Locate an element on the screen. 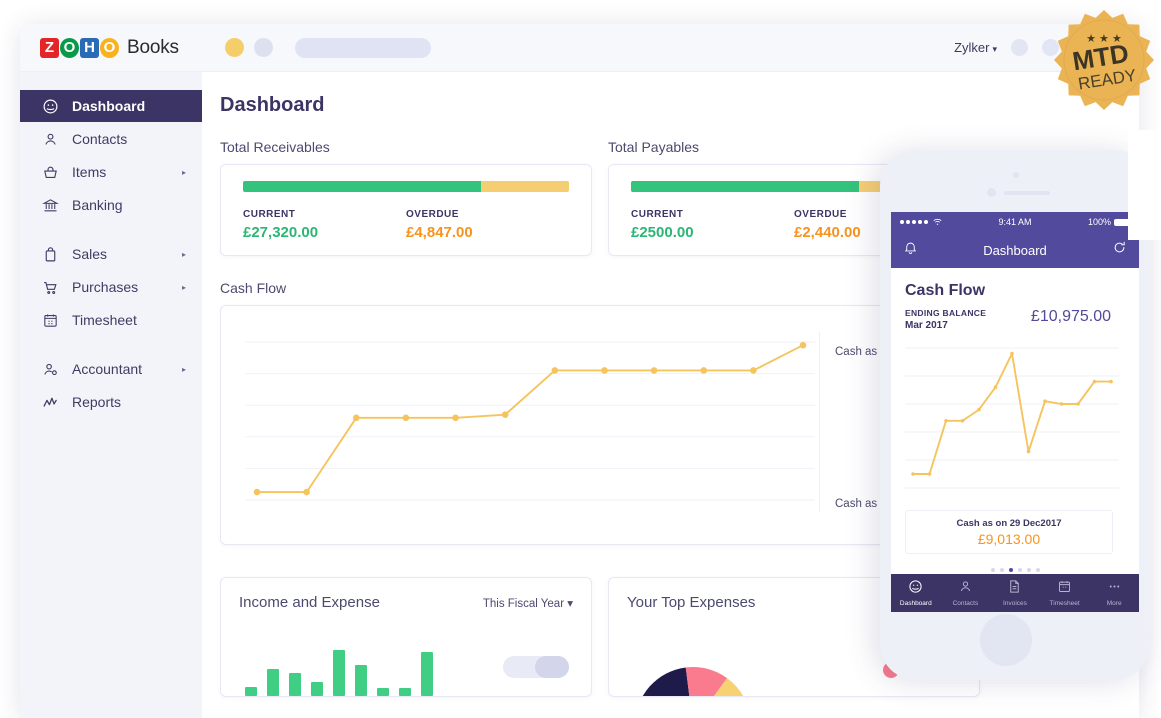 The height and width of the screenshot is (718, 1161). sidebar-item-dashboard: Dashboard is located at coordinates (111, 106).